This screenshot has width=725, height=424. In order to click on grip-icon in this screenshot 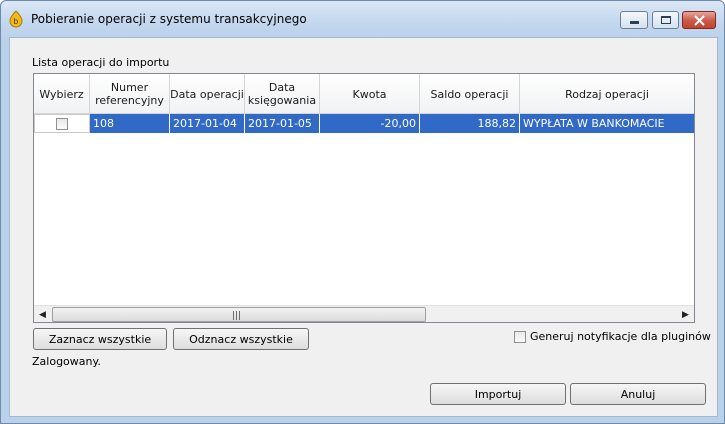, I will do `click(237, 315)`.